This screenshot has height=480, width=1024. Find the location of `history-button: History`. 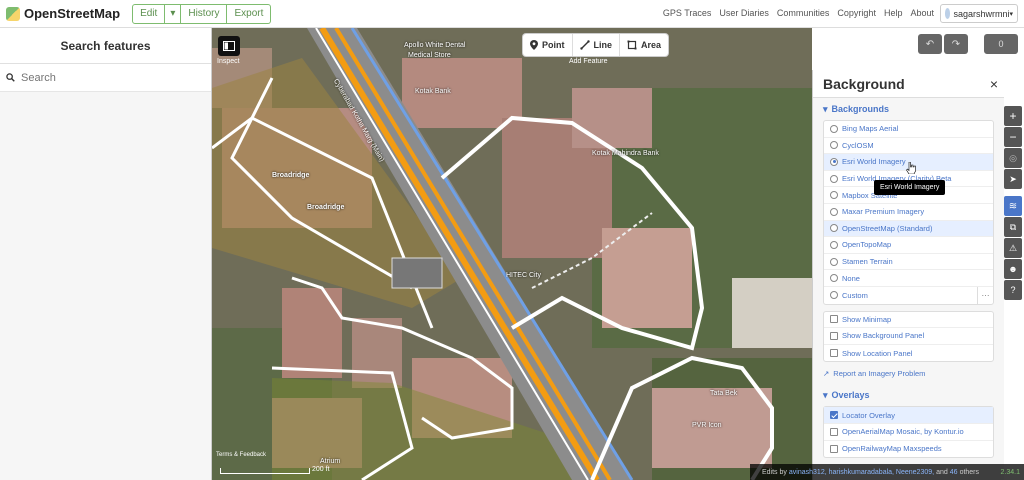

history-button: History is located at coordinates (204, 13).